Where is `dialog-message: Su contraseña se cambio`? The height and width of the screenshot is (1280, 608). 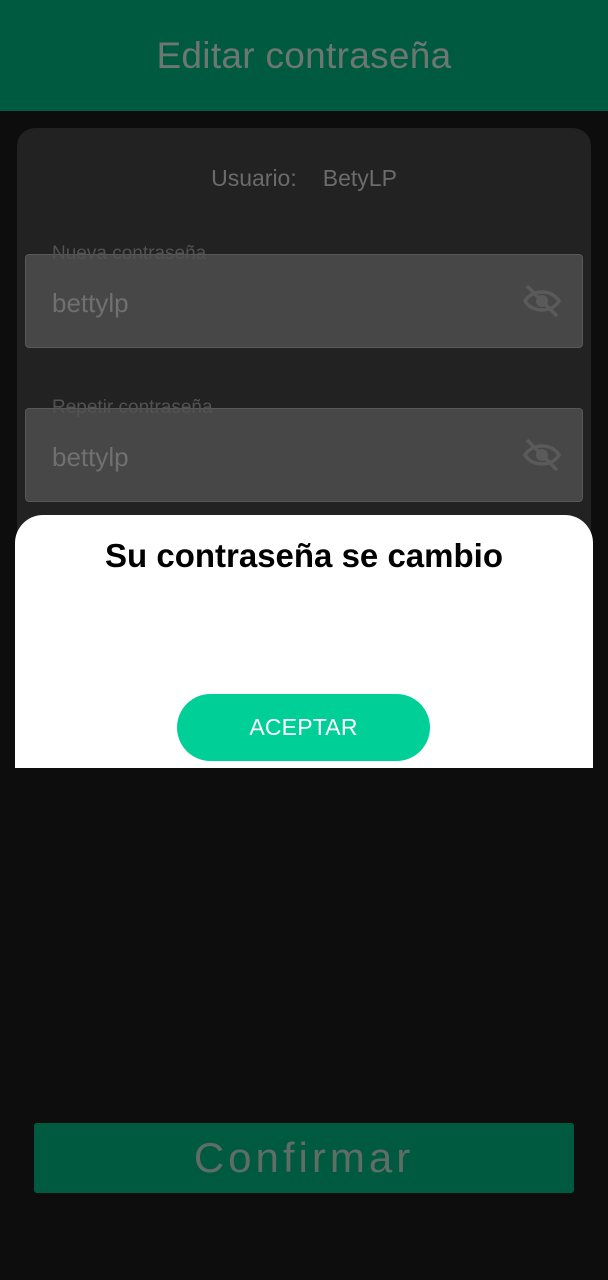
dialog-message: Su contraseña se cambio is located at coordinates (304, 555).